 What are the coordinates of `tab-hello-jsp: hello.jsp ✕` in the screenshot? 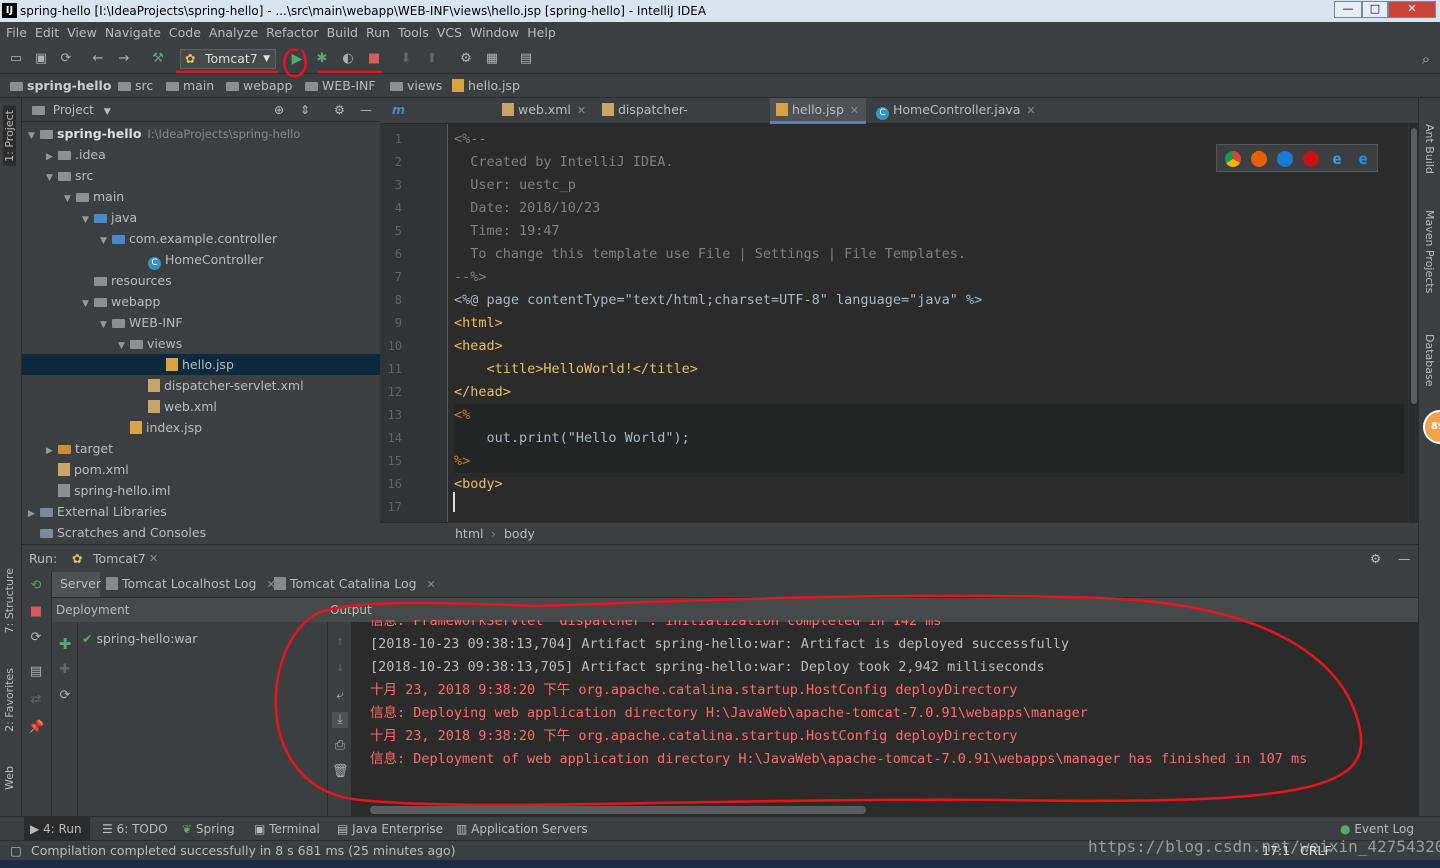 It's located at (818, 111).